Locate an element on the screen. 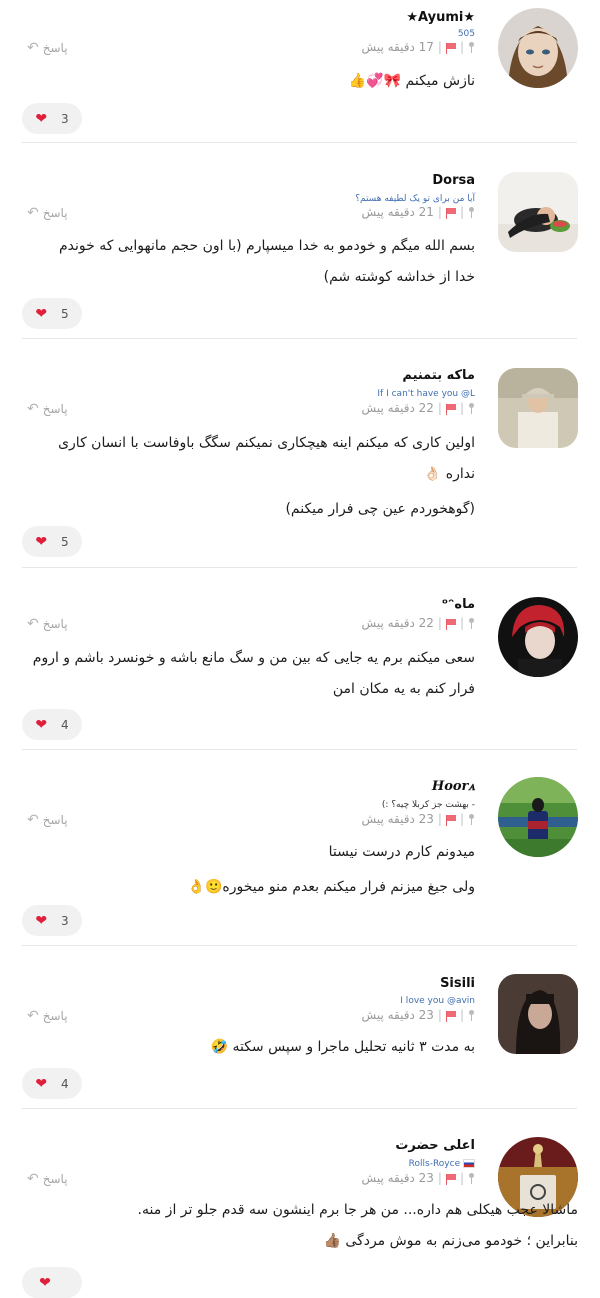 The height and width of the screenshot is (1298, 600). comment-line: میدونم کارم درست نیستا is located at coordinates (401, 852).